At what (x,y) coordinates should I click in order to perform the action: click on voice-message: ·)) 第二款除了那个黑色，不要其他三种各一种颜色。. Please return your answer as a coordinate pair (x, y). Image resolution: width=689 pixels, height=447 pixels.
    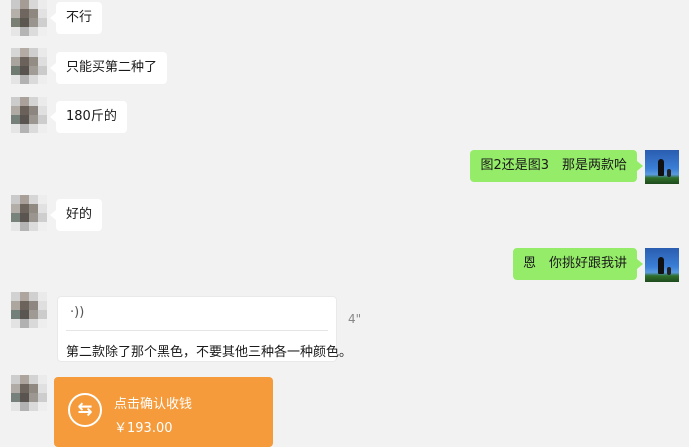
    Looking at the image, I should click on (204, 329).